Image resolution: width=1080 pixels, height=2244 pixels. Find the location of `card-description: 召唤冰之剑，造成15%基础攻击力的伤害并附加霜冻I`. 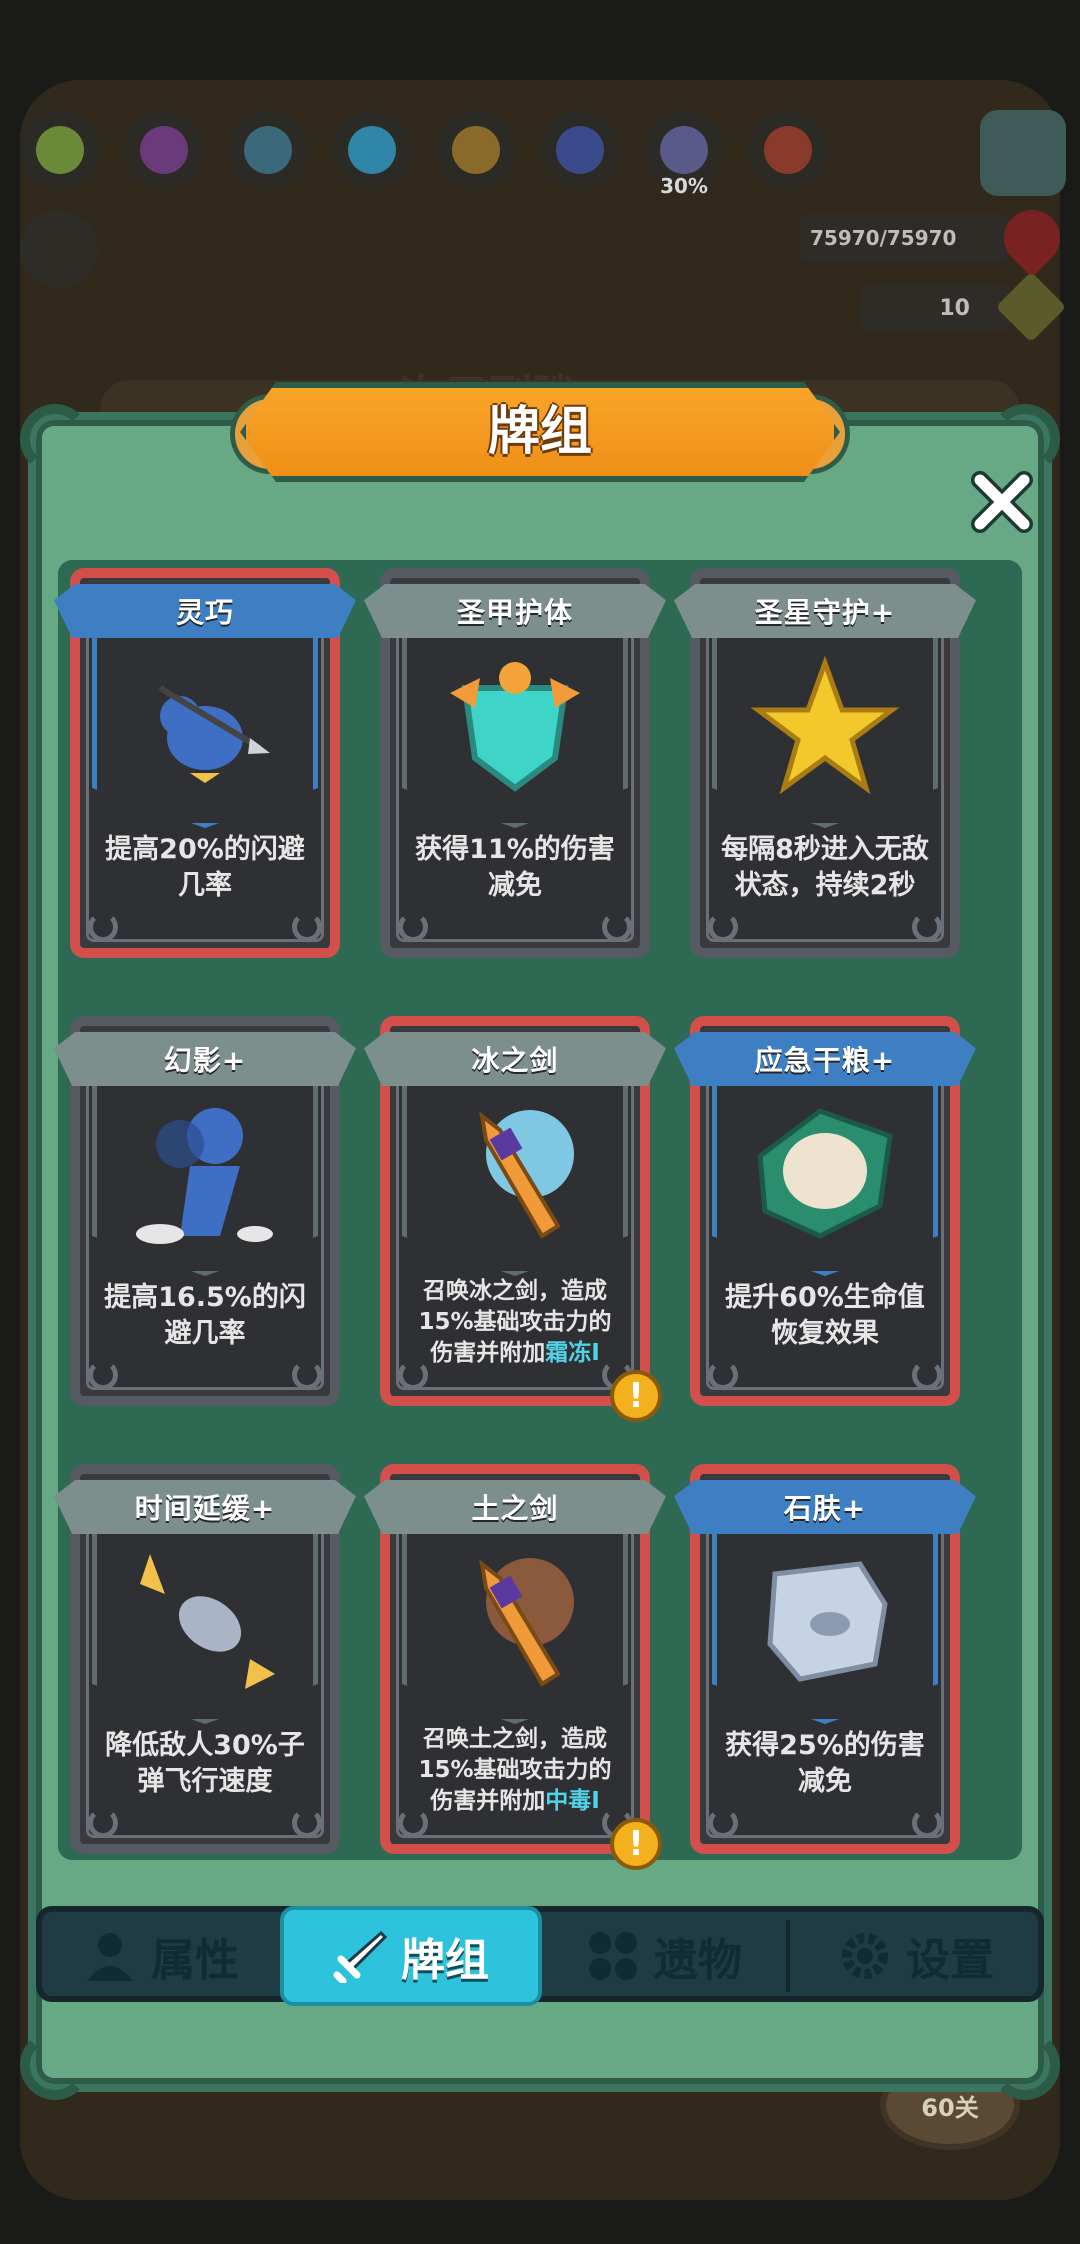

card-description: 召唤冰之剑，造成15%基础攻击力的伤害并附加霜冻I is located at coordinates (515, 1322).